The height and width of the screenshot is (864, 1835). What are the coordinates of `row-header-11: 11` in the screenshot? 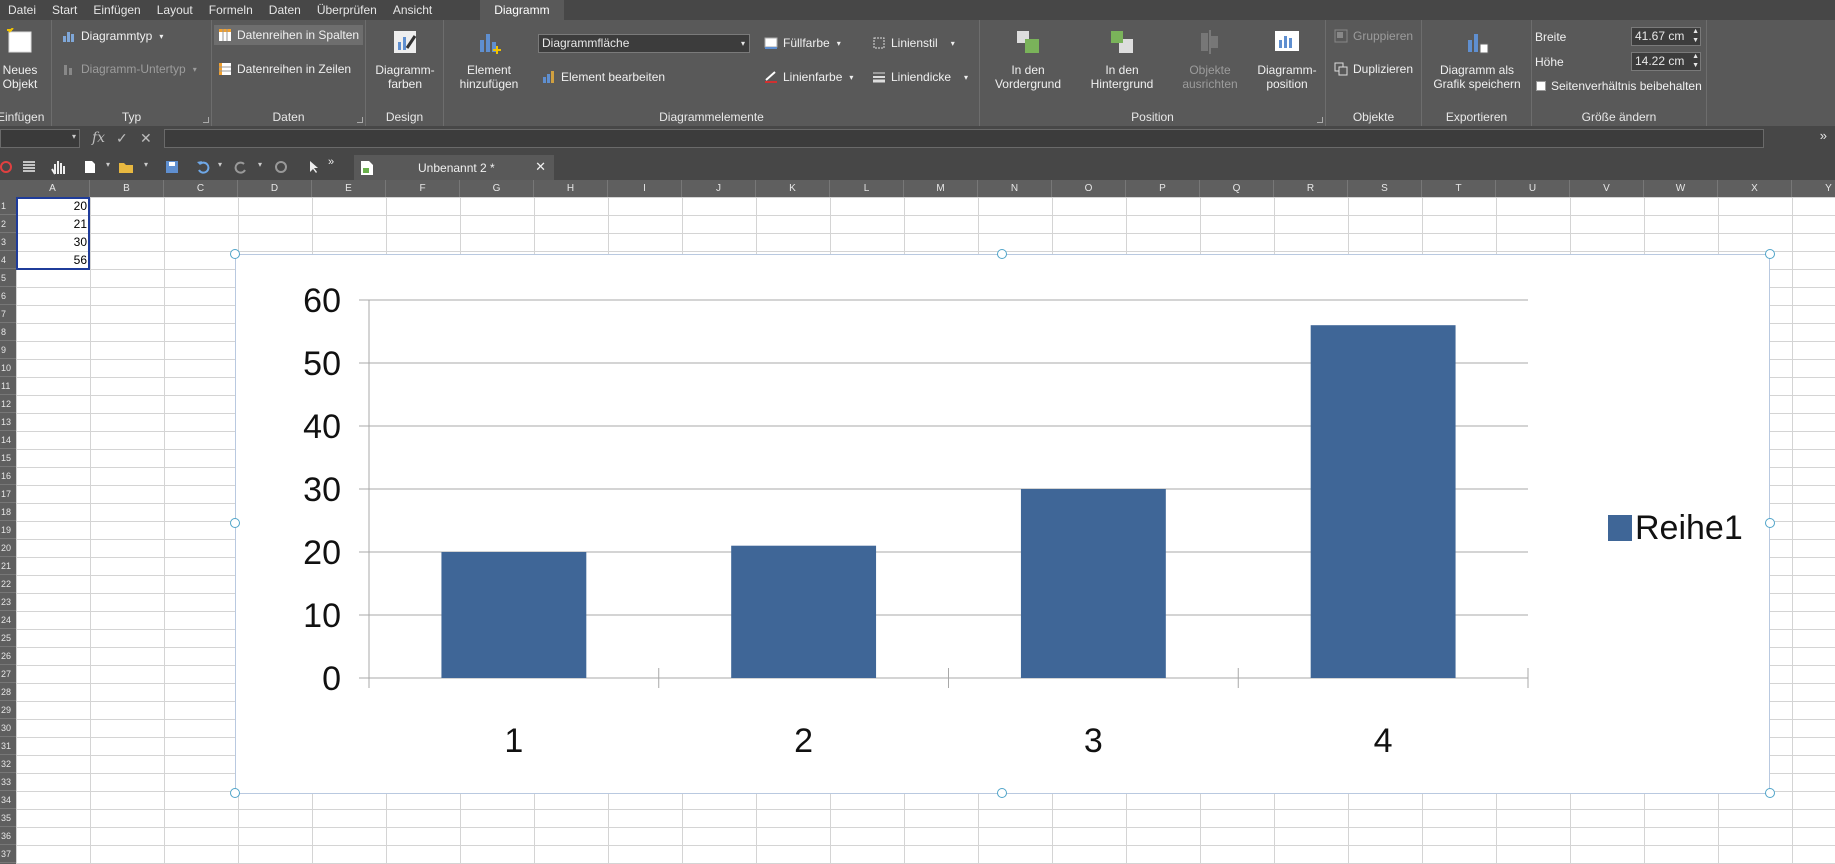 It's located at (8, 386).